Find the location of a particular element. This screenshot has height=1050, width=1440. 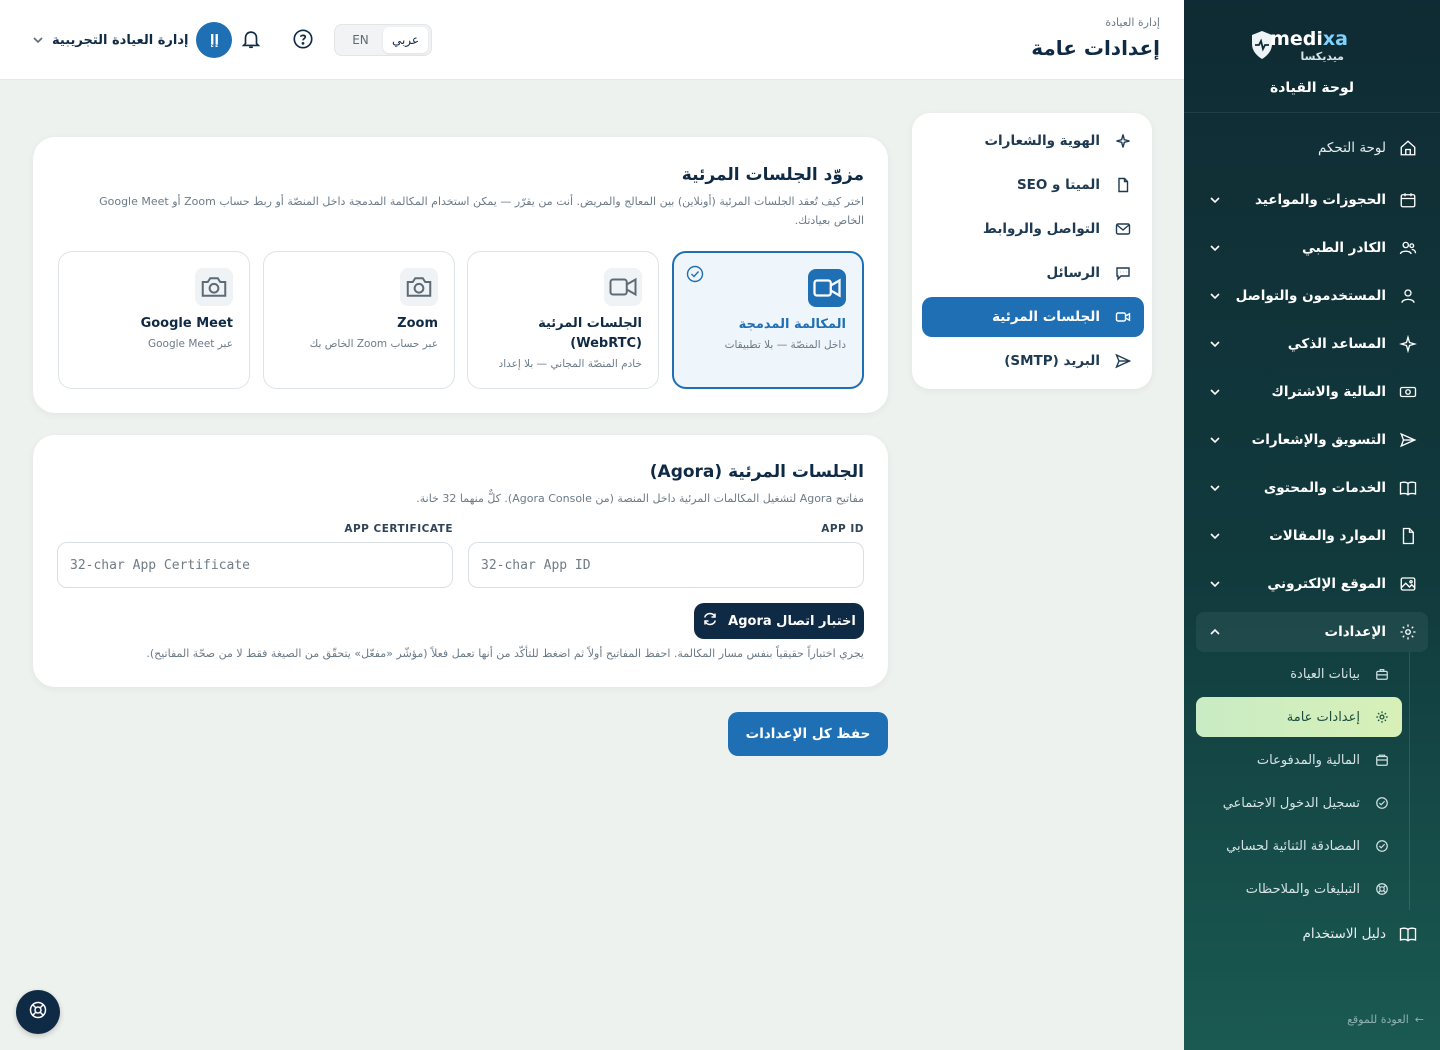

tab-smtp: البريد (SMTP) is located at coordinates (1033, 361).